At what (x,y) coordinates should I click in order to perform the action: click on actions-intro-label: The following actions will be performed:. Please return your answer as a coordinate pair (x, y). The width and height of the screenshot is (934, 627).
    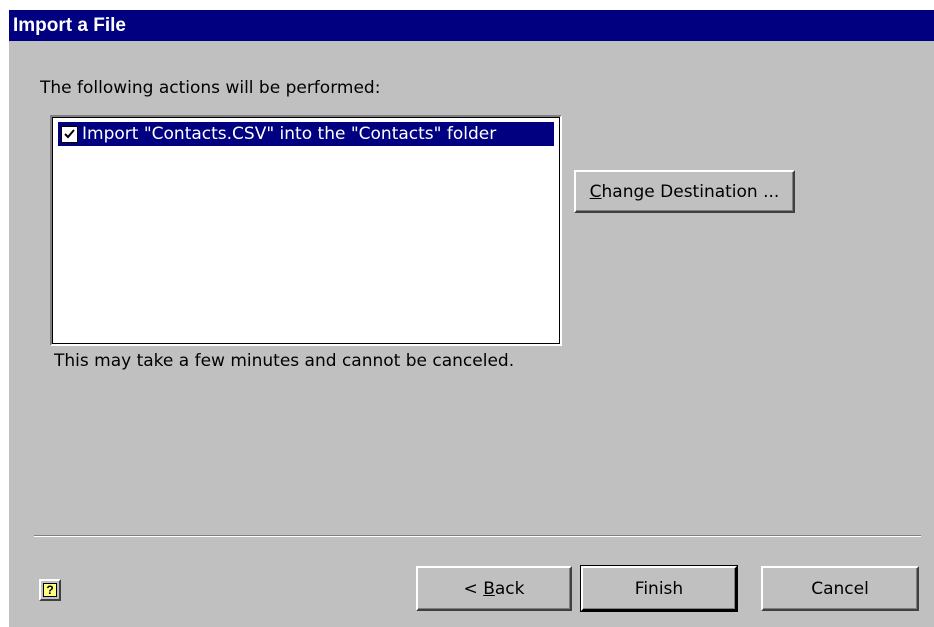
    Looking at the image, I should click on (210, 88).